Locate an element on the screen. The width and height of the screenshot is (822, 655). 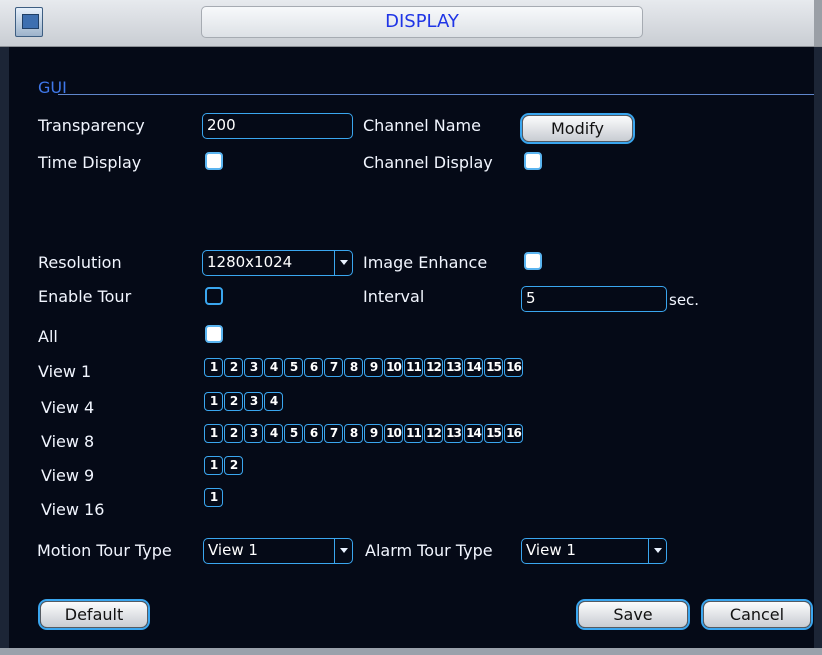
title-bar-edge is located at coordinates (818, 23).